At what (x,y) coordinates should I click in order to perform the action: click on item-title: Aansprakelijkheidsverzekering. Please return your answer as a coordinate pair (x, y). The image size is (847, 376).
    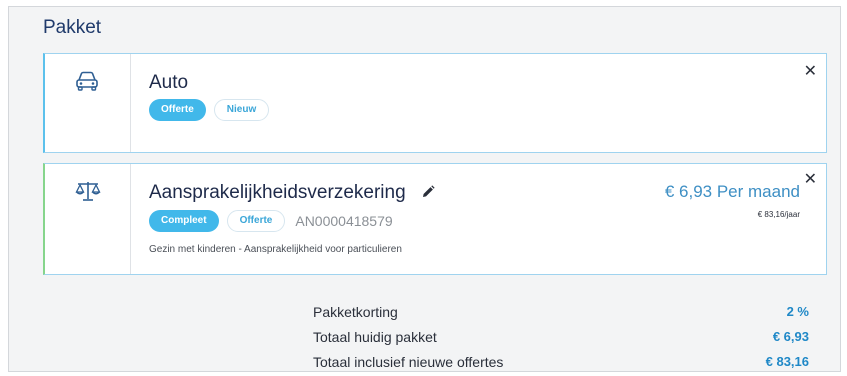
    Looking at the image, I should click on (277, 192).